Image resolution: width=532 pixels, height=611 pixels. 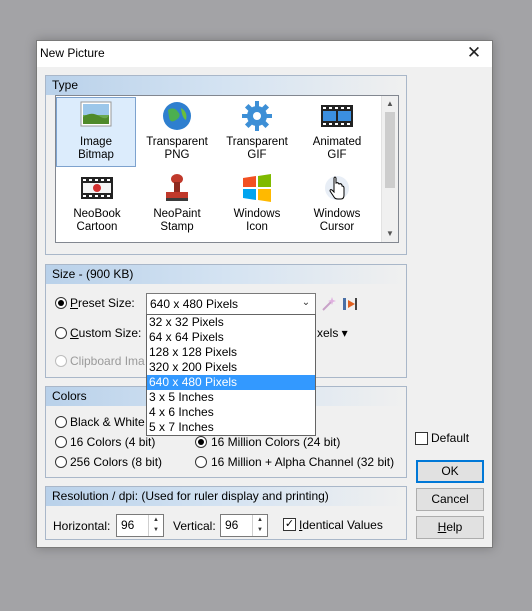 I want to click on black-white-radio, so click(x=61, y=422).